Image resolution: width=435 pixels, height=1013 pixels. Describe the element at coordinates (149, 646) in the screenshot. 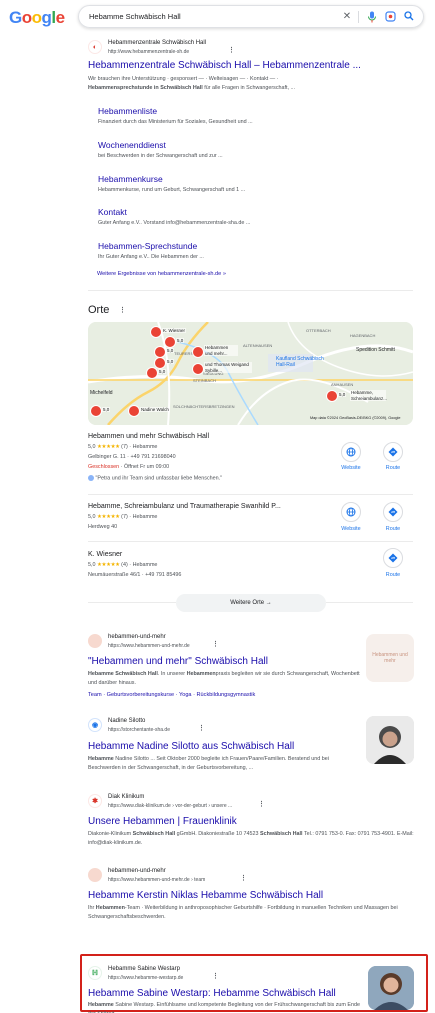

I see `result-url: https://www.hebammen-und-mehr.de` at that location.